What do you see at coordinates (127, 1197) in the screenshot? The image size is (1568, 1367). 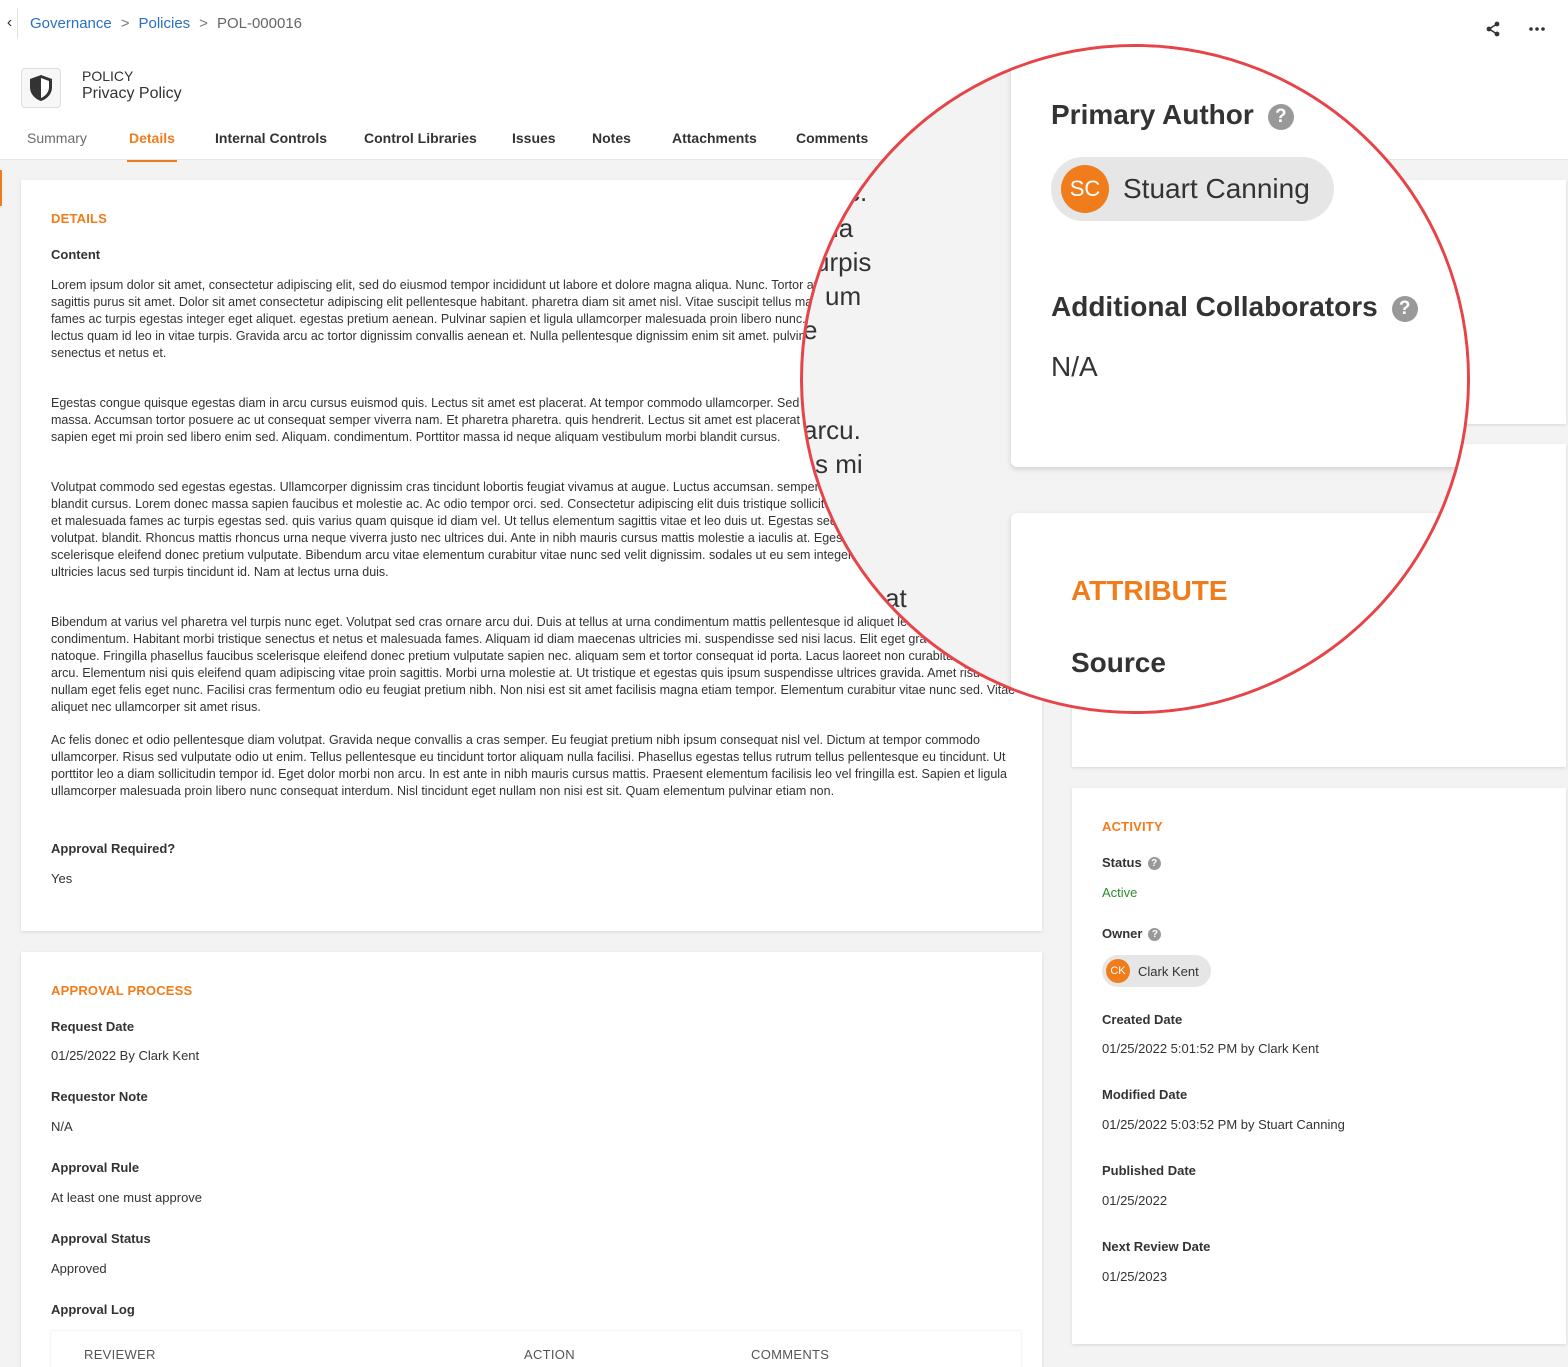 I see `approval-rule-value: At least one must approve` at bounding box center [127, 1197].